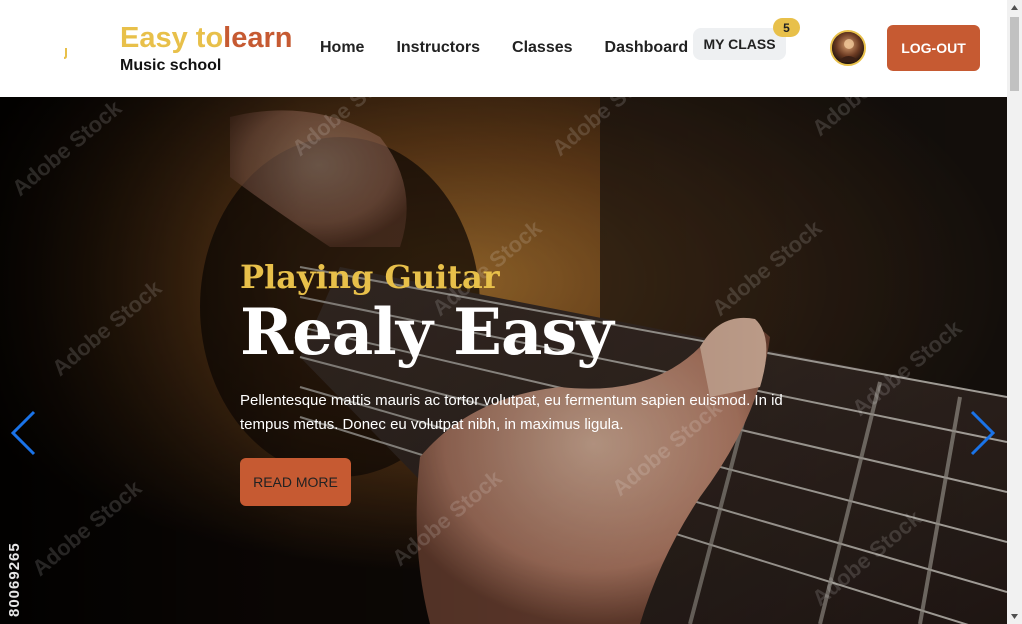 The width and height of the screenshot is (1022, 624). Describe the element at coordinates (438, 48) in the screenshot. I see `nav-instructors-link: Instructors` at that location.